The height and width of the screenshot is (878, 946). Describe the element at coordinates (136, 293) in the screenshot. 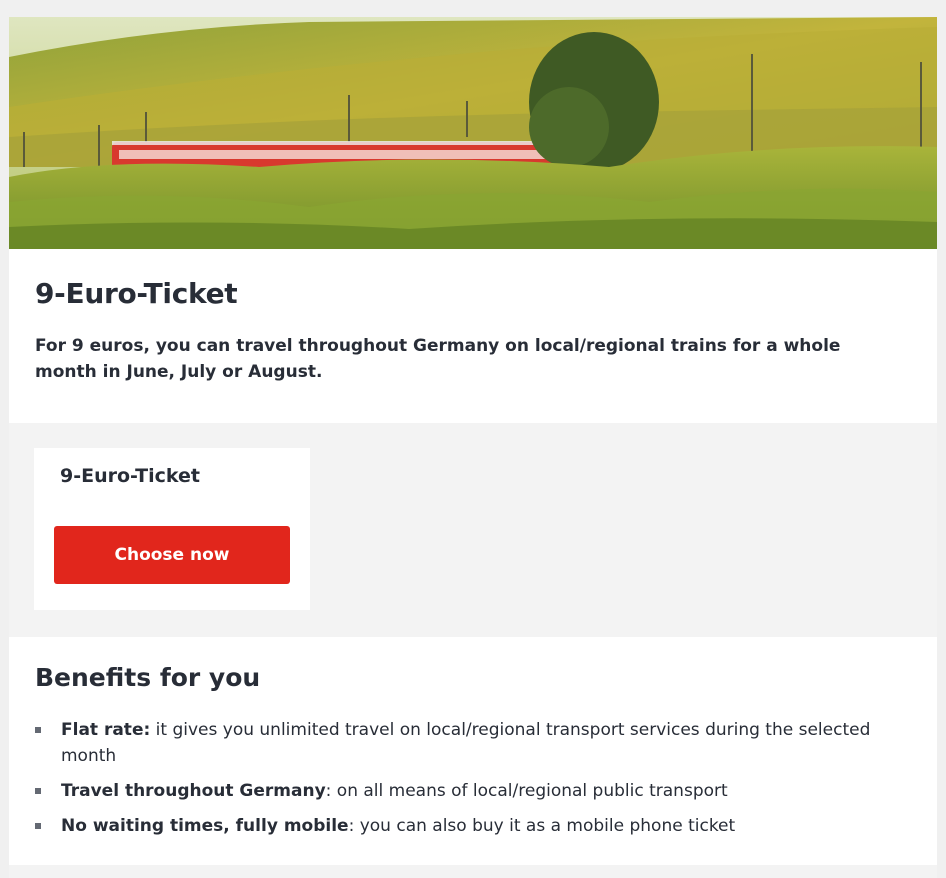

I see `page-title: 9-Euro-Ticket` at that location.